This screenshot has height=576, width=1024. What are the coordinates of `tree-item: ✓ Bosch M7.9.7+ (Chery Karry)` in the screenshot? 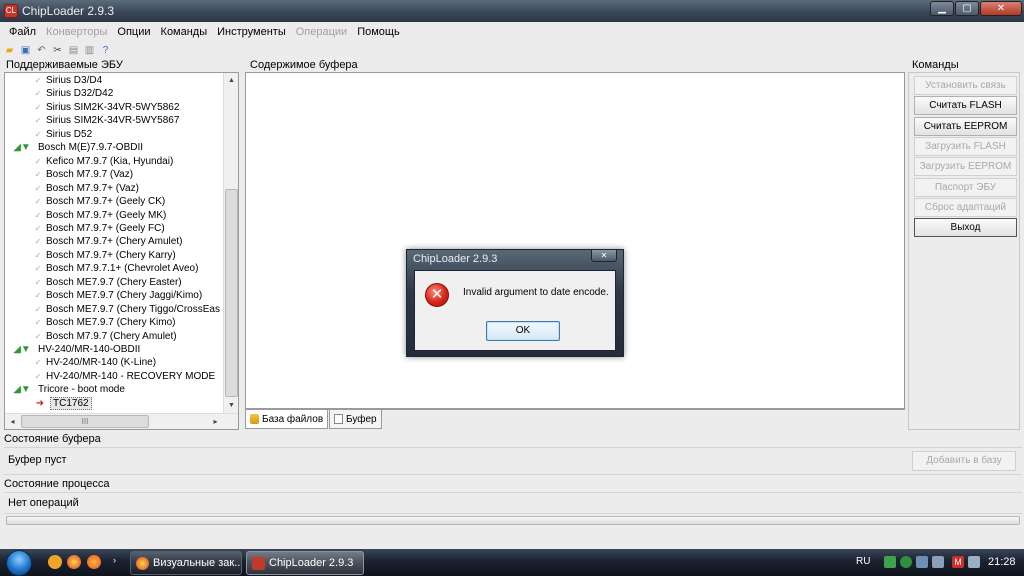 It's located at (104, 255).